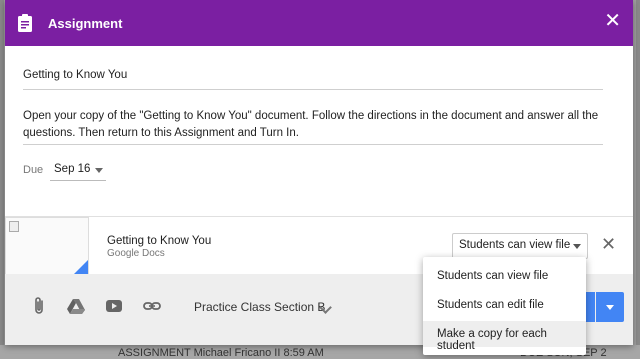 This screenshot has height=359, width=640. I want to click on class-select: Practice Class Section B, so click(259, 307).